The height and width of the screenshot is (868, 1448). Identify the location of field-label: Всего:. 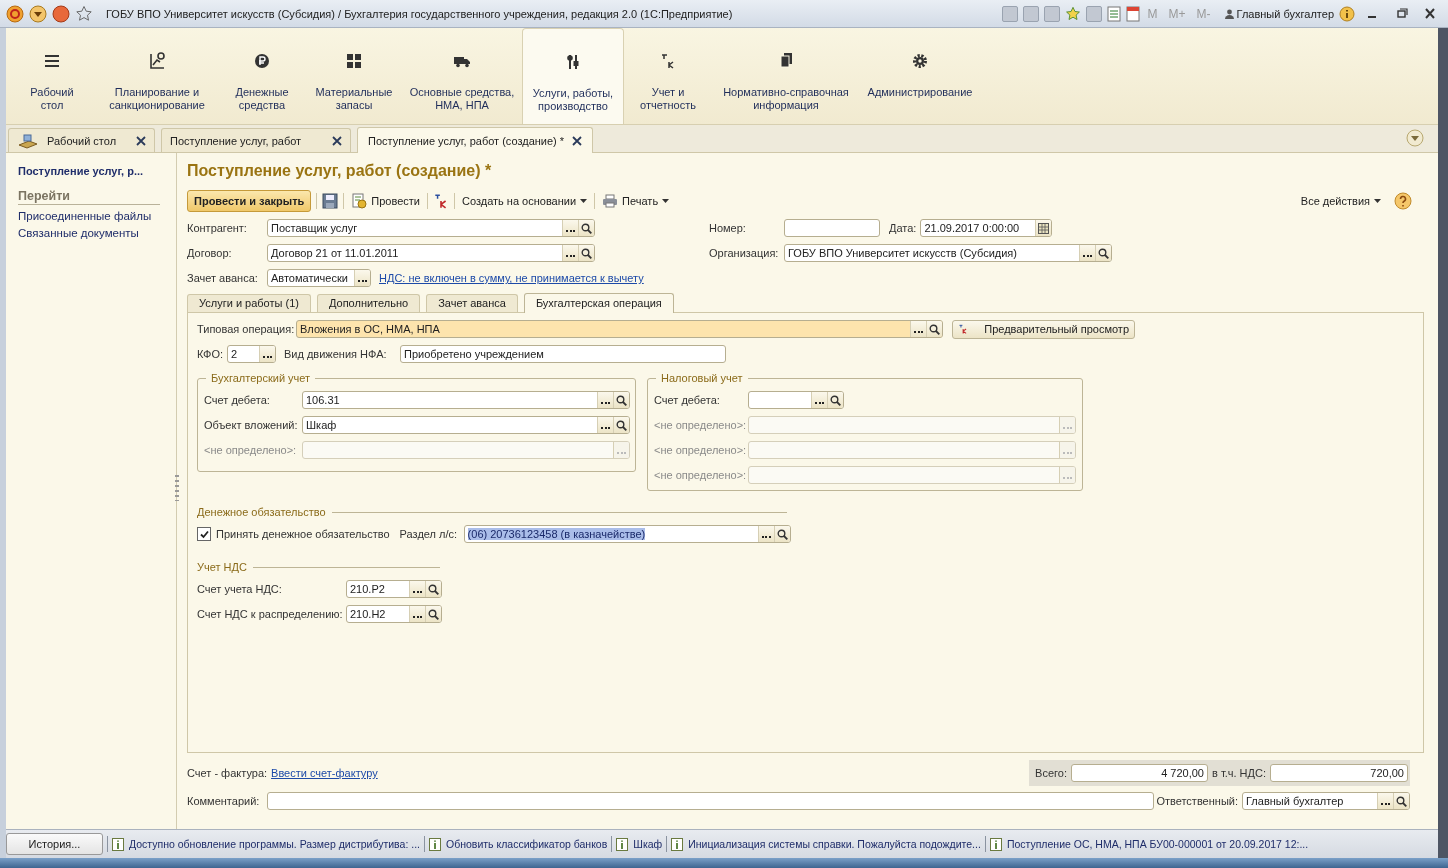
(1051, 773).